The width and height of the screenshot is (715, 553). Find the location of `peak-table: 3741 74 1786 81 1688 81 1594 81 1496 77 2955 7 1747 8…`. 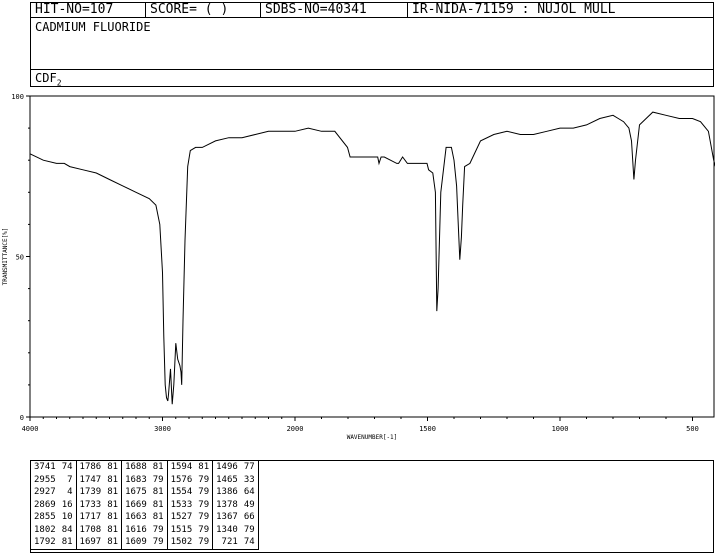

peak-table: 3741 74 1786 81 1688 81 1594 81 1496 77 2955 7 1747 8… is located at coordinates (144, 505).